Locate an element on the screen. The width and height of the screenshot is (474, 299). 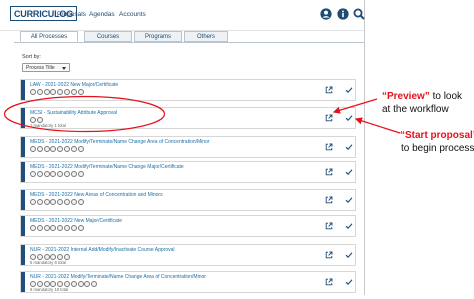
nav-accounts: Accounts is located at coordinates (132, 14).